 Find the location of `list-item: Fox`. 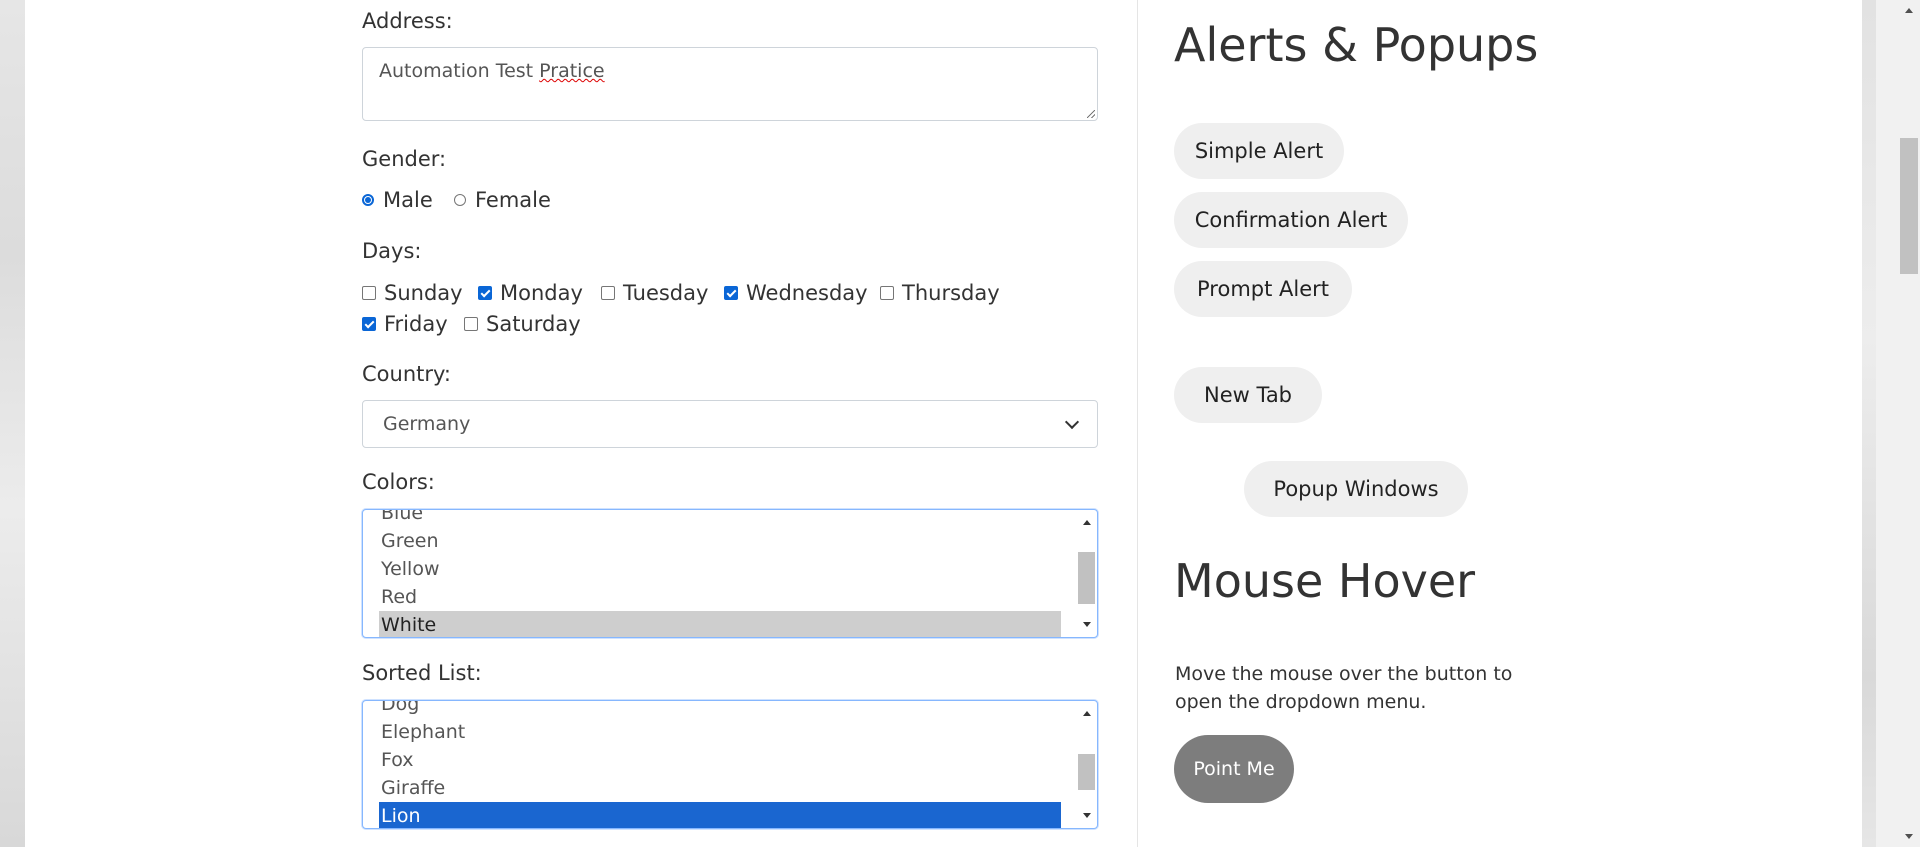

list-item: Fox is located at coordinates (720, 760).